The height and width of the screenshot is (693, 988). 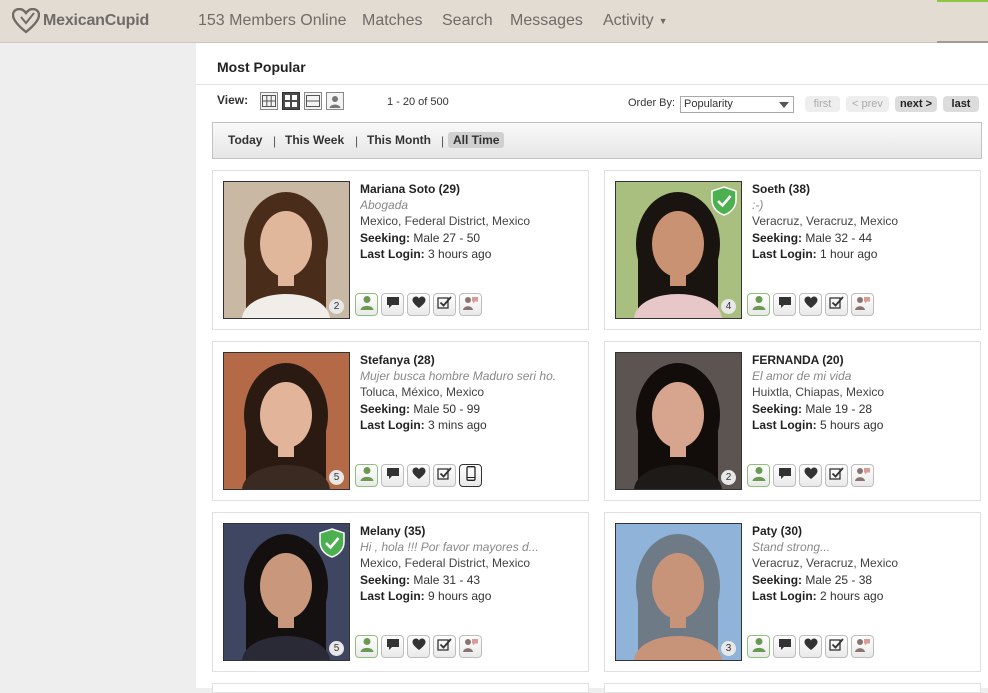 I want to click on list-view-icon, so click(x=313, y=101).